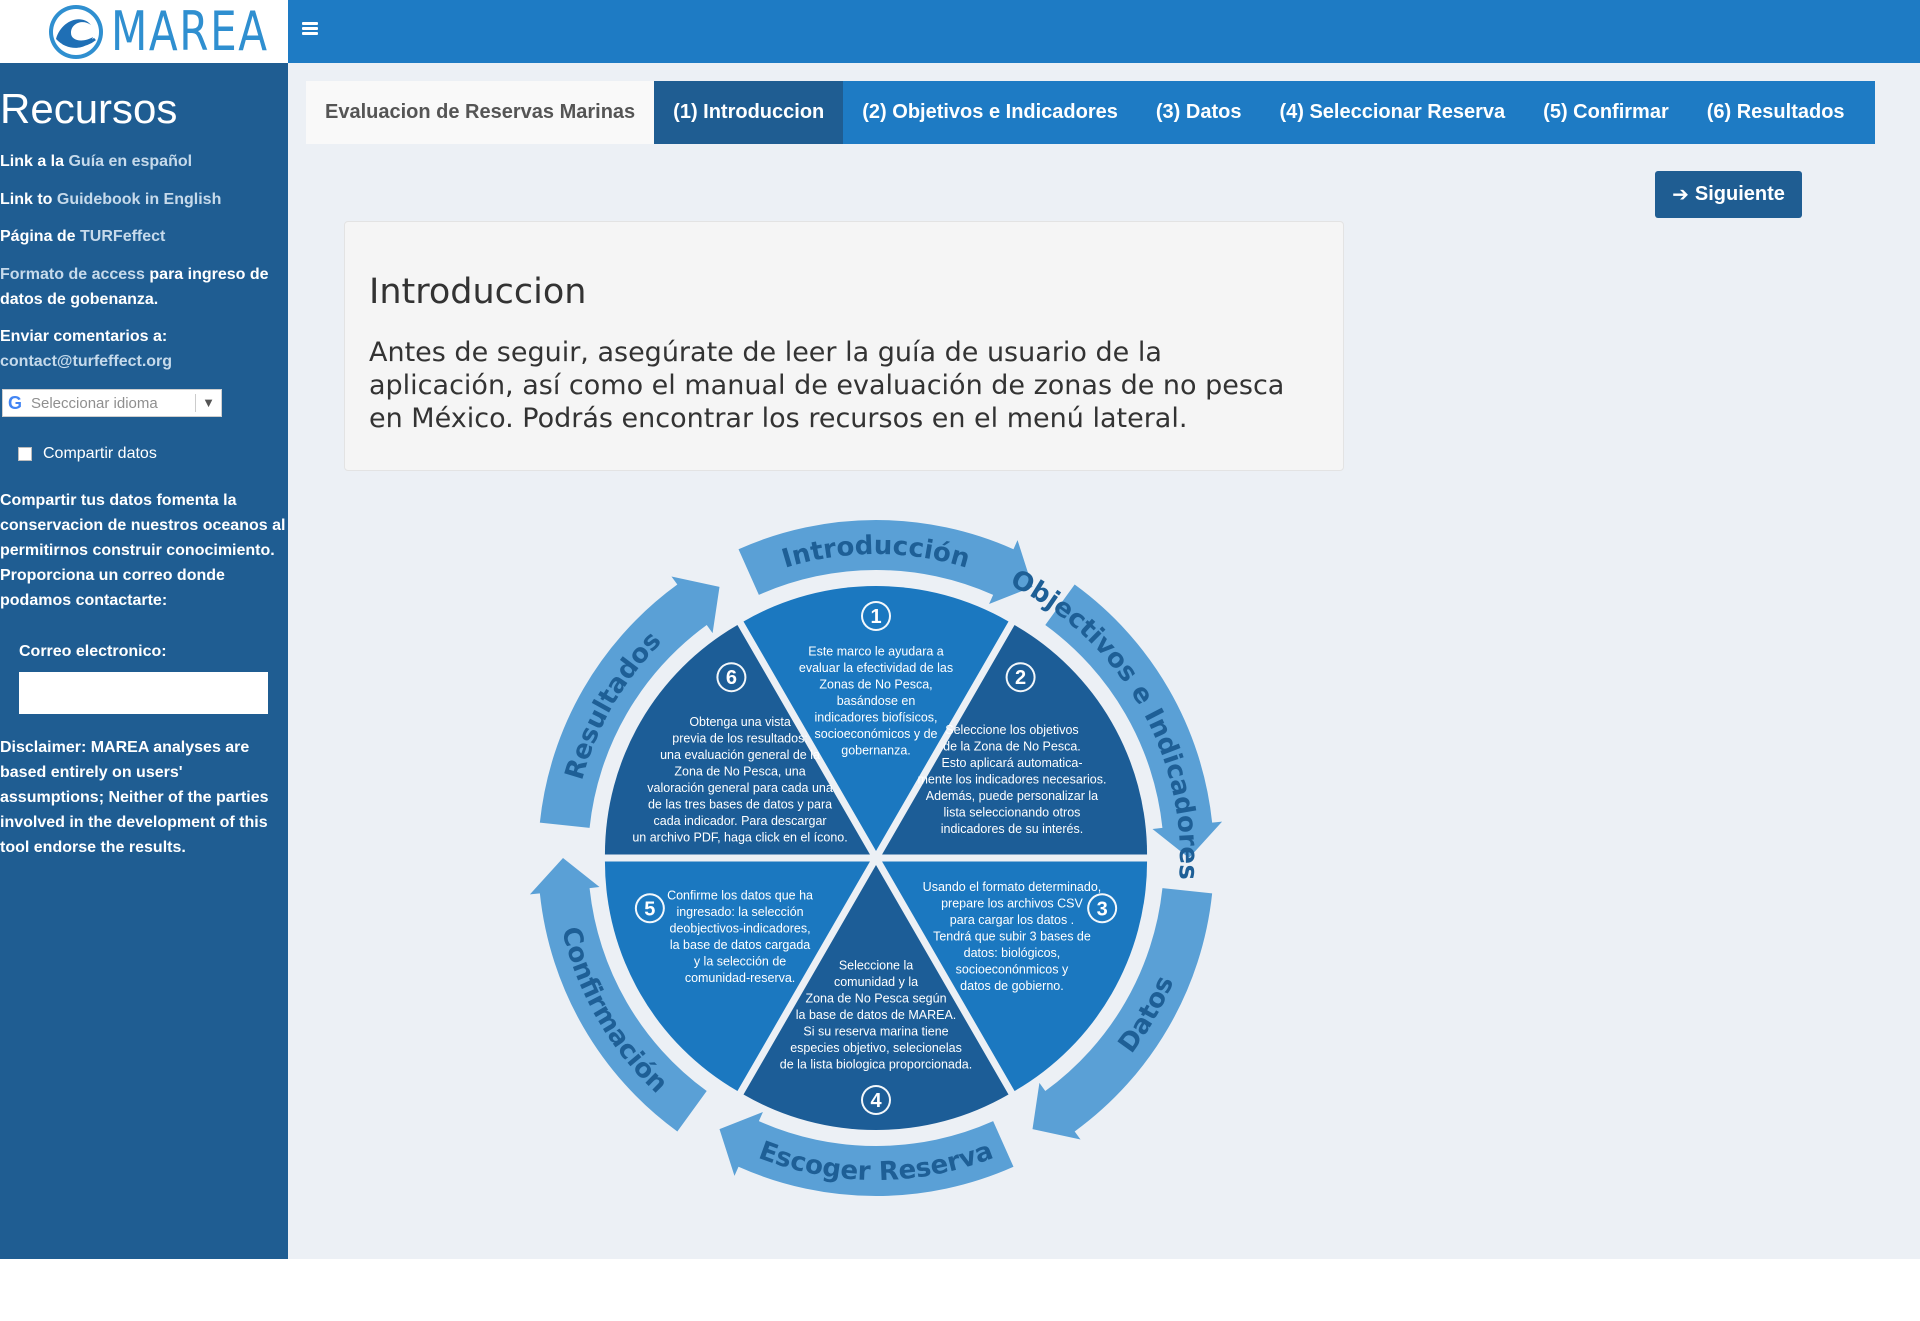 The width and height of the screenshot is (1920, 1321). I want to click on step-number-1: 1, so click(875, 617).